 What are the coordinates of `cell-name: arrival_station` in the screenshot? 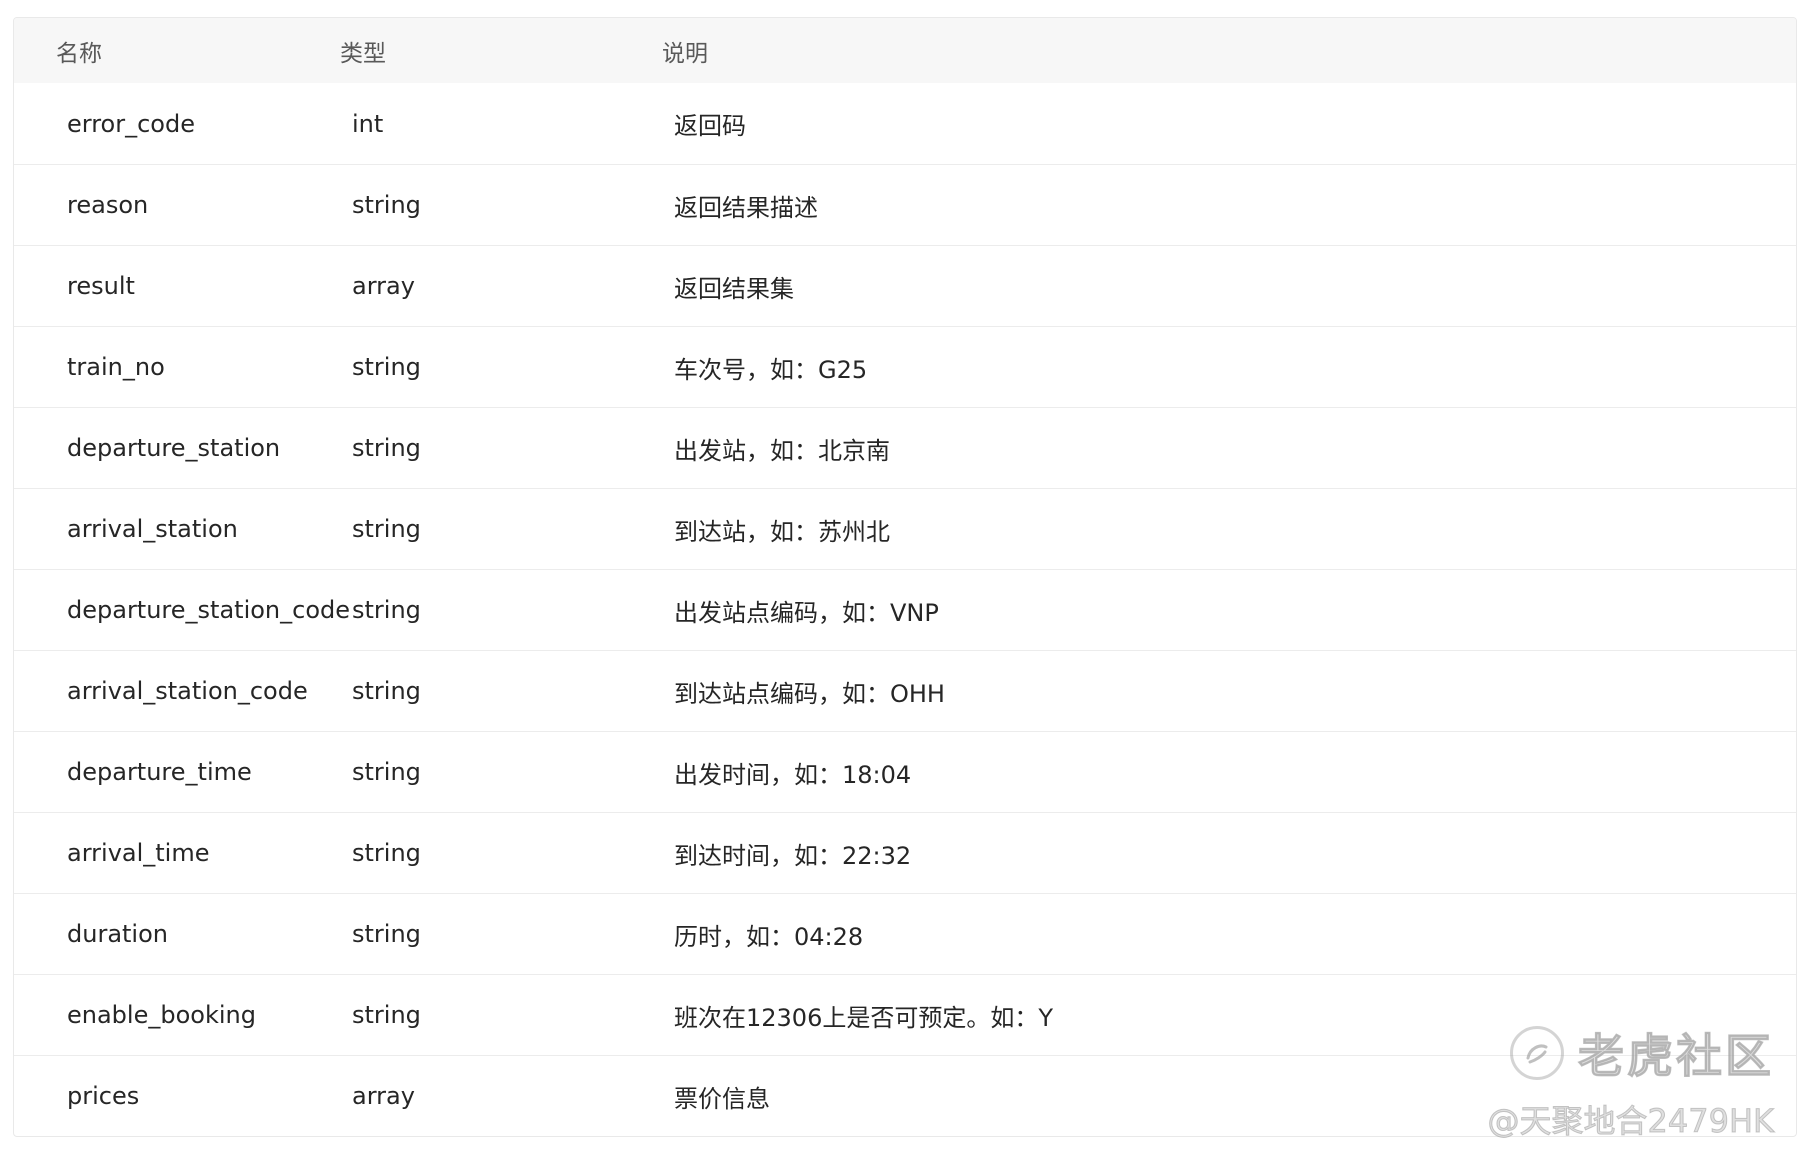 It's located at (152, 529).